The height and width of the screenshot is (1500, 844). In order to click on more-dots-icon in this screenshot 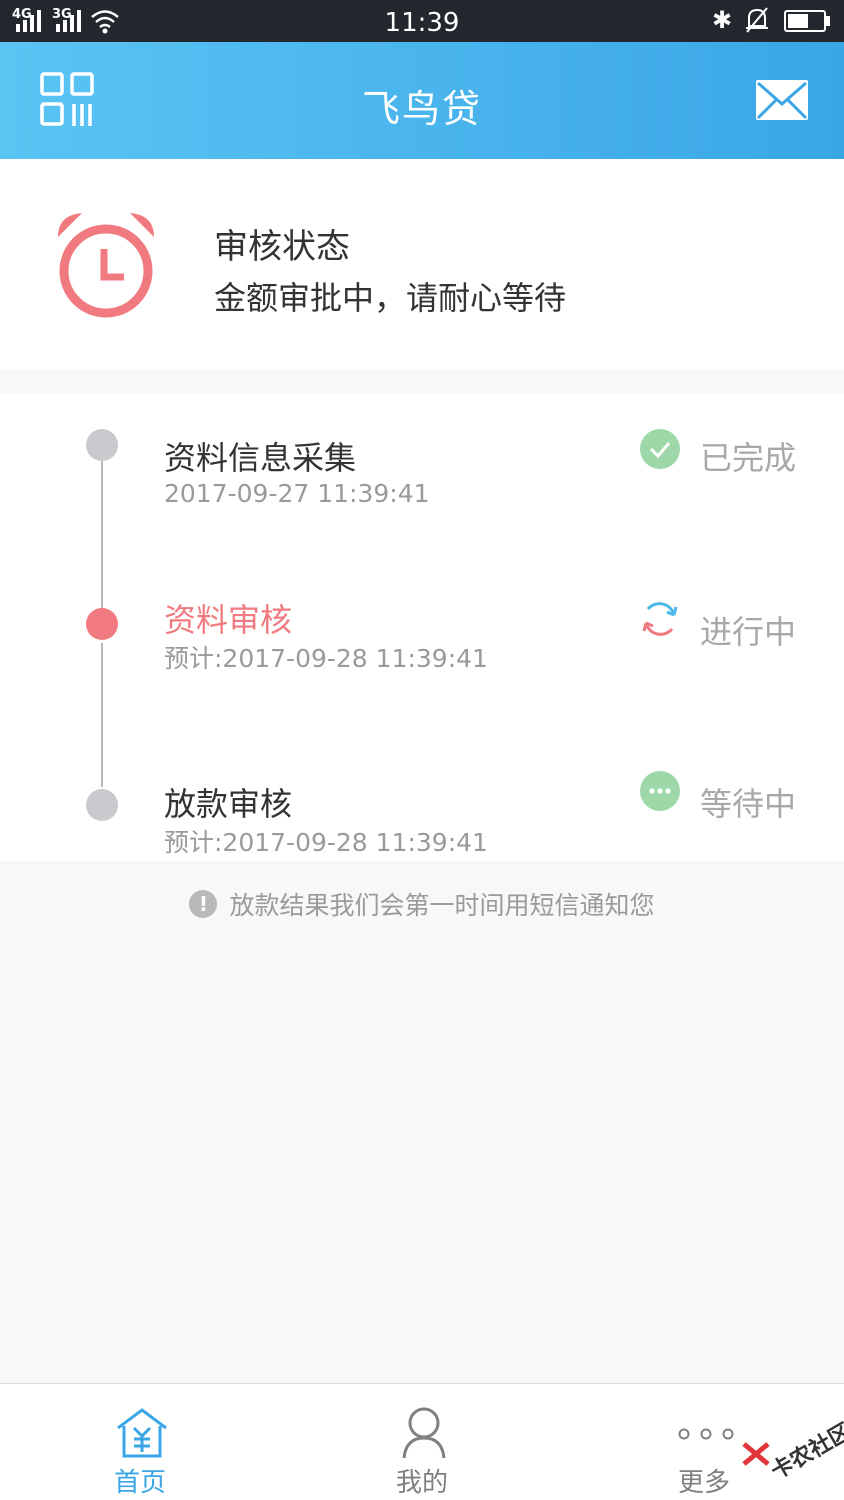, I will do `click(706, 1434)`.